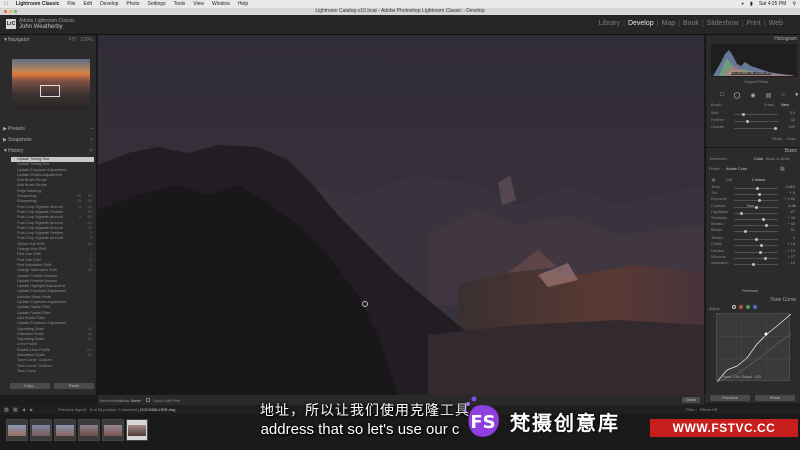 This screenshot has height=450, width=800. I want to click on module-library: Library, so click(609, 23).